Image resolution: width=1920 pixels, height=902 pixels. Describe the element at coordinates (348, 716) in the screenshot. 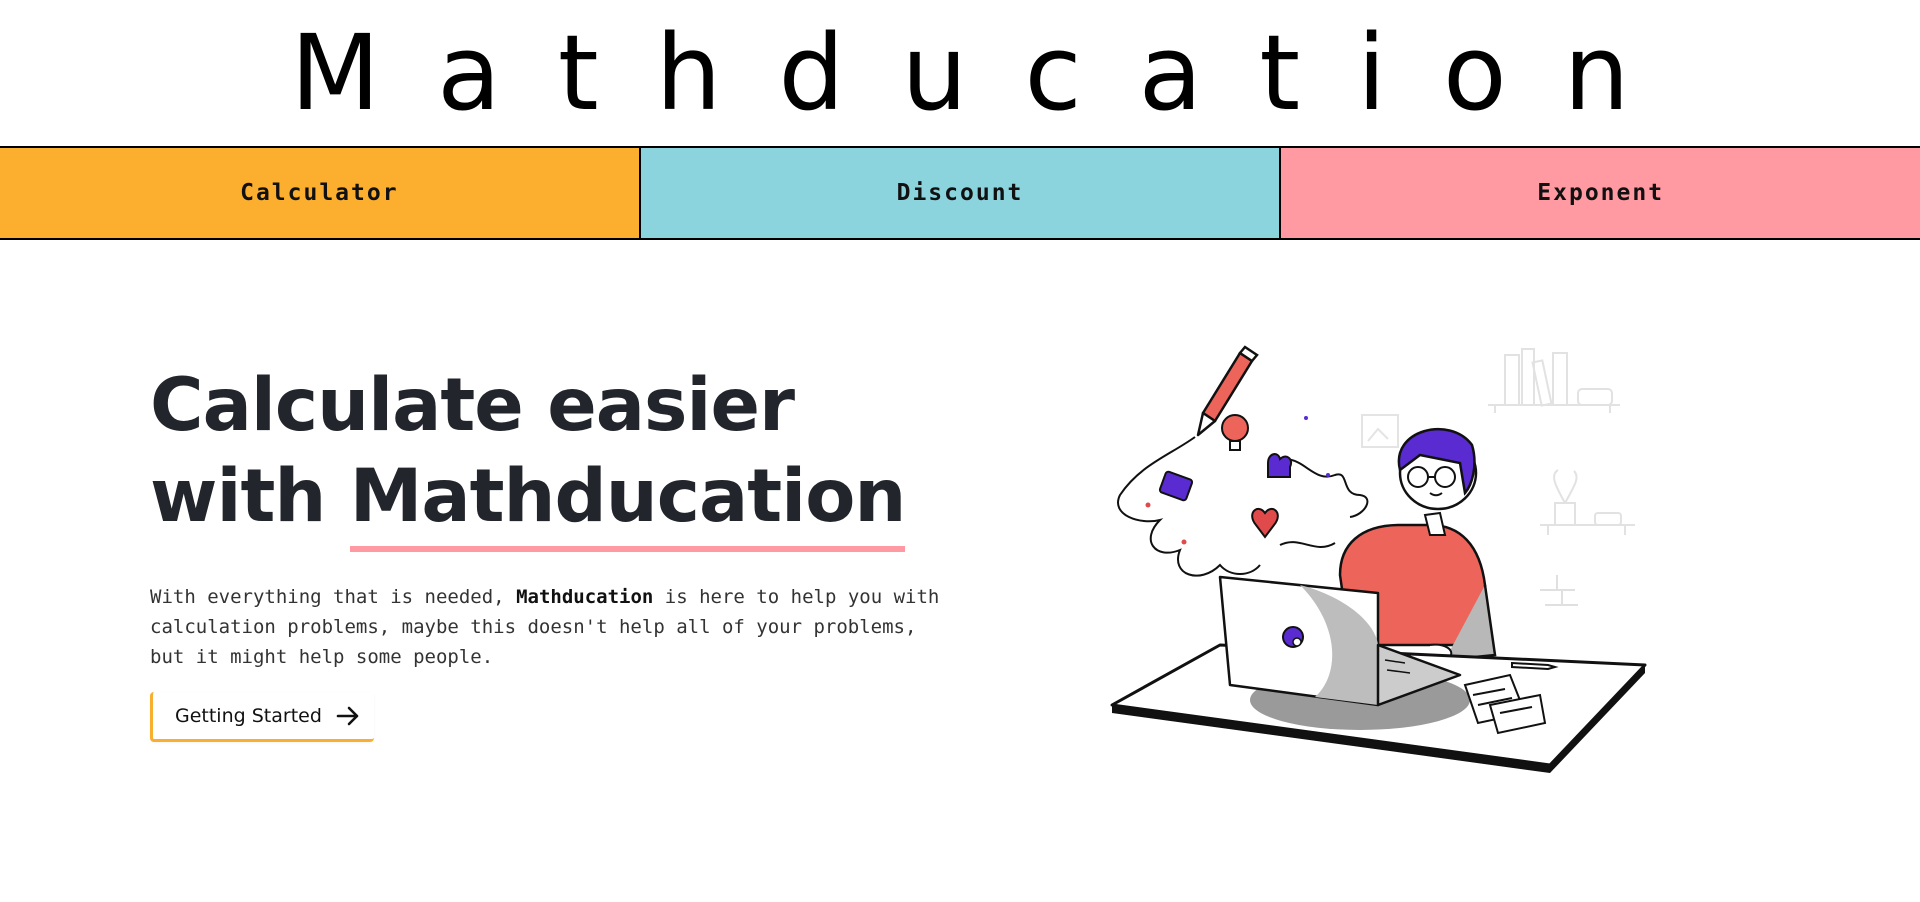

I see `arrow-right-icon` at that location.